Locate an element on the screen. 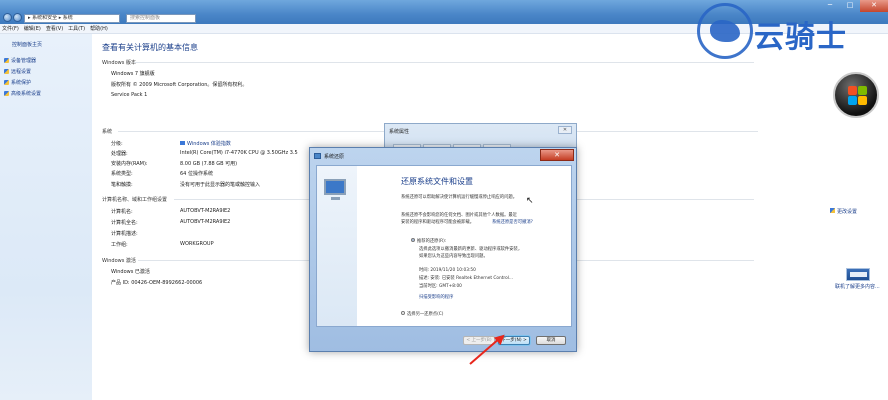  option-desc: 选择此选项以撤消最新的更新、驱动程序或软件安装， is located at coordinates (471, 249).